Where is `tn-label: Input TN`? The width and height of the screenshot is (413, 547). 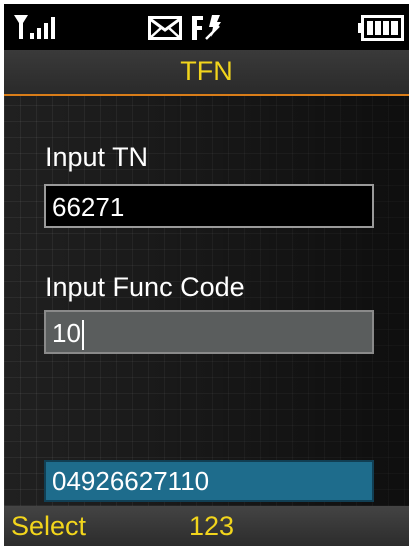
tn-label: Input TN is located at coordinates (97, 157).